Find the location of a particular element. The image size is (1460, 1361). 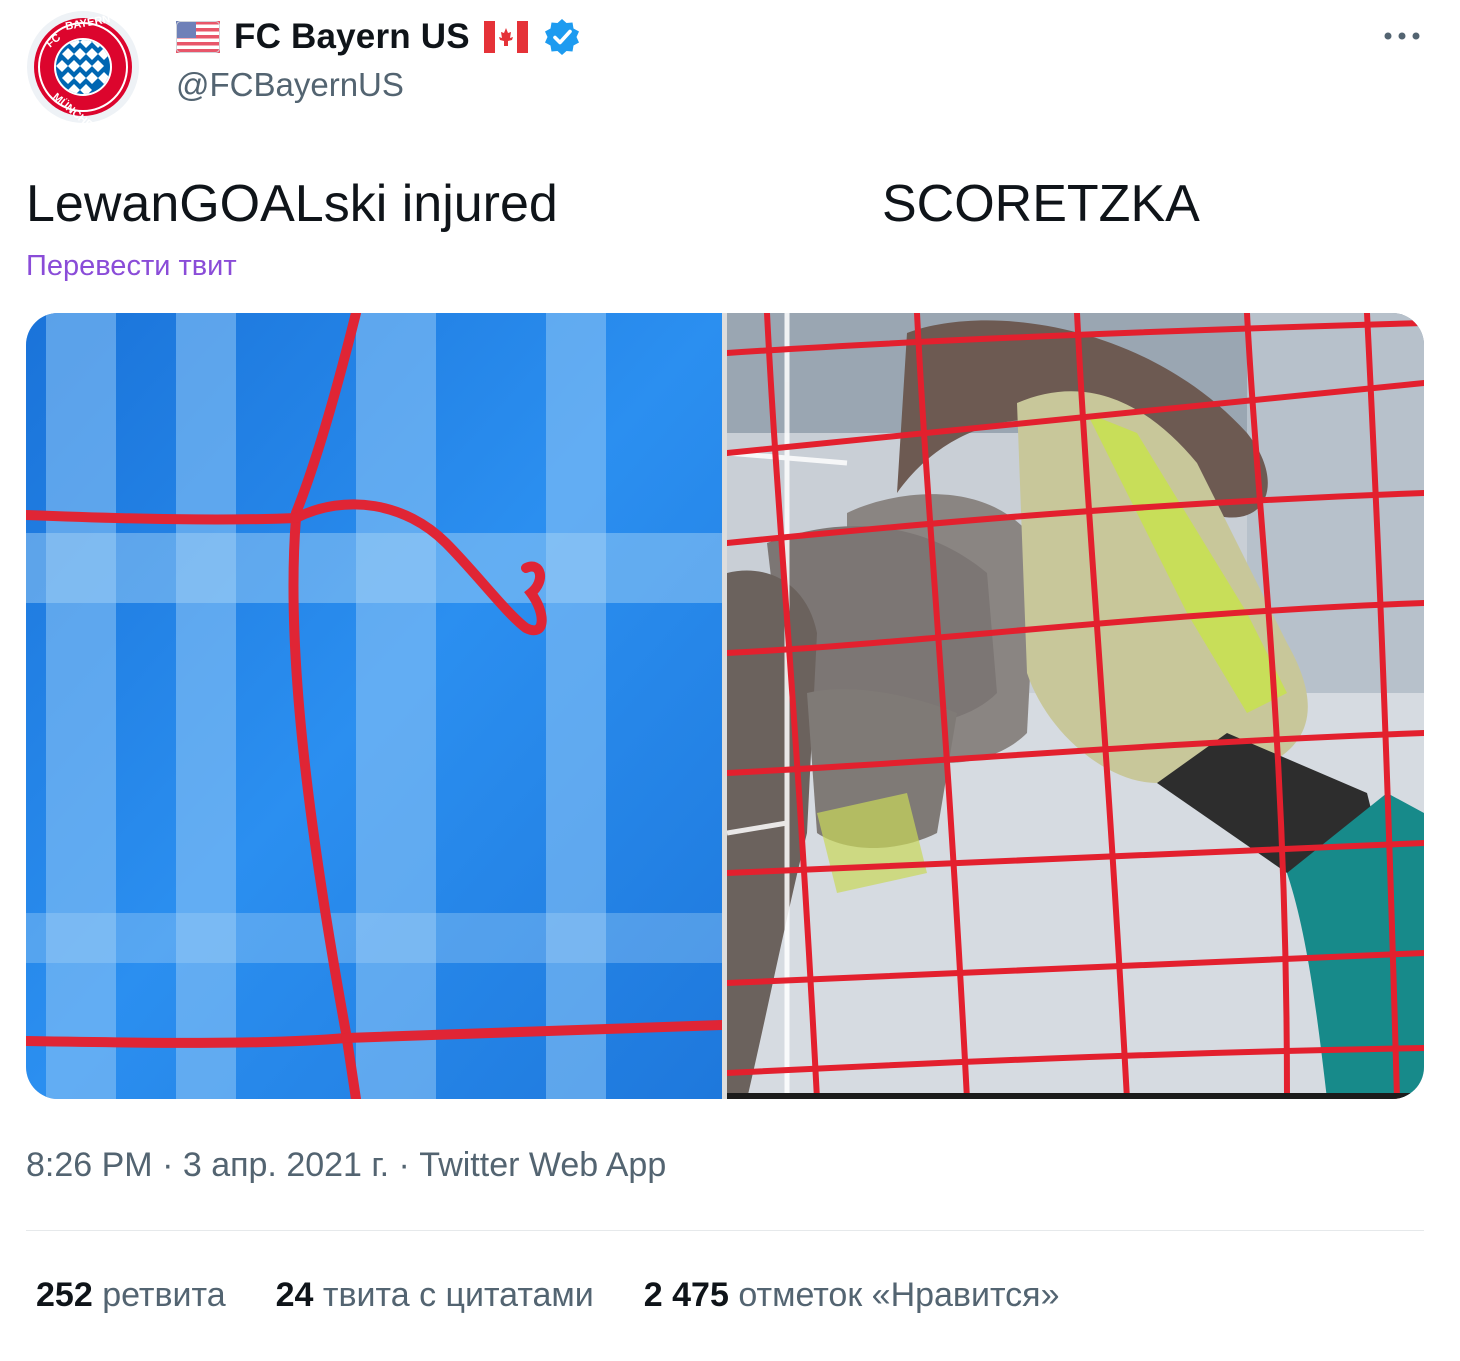

tweet-text-right: SCORETZKA is located at coordinates (1041, 204).